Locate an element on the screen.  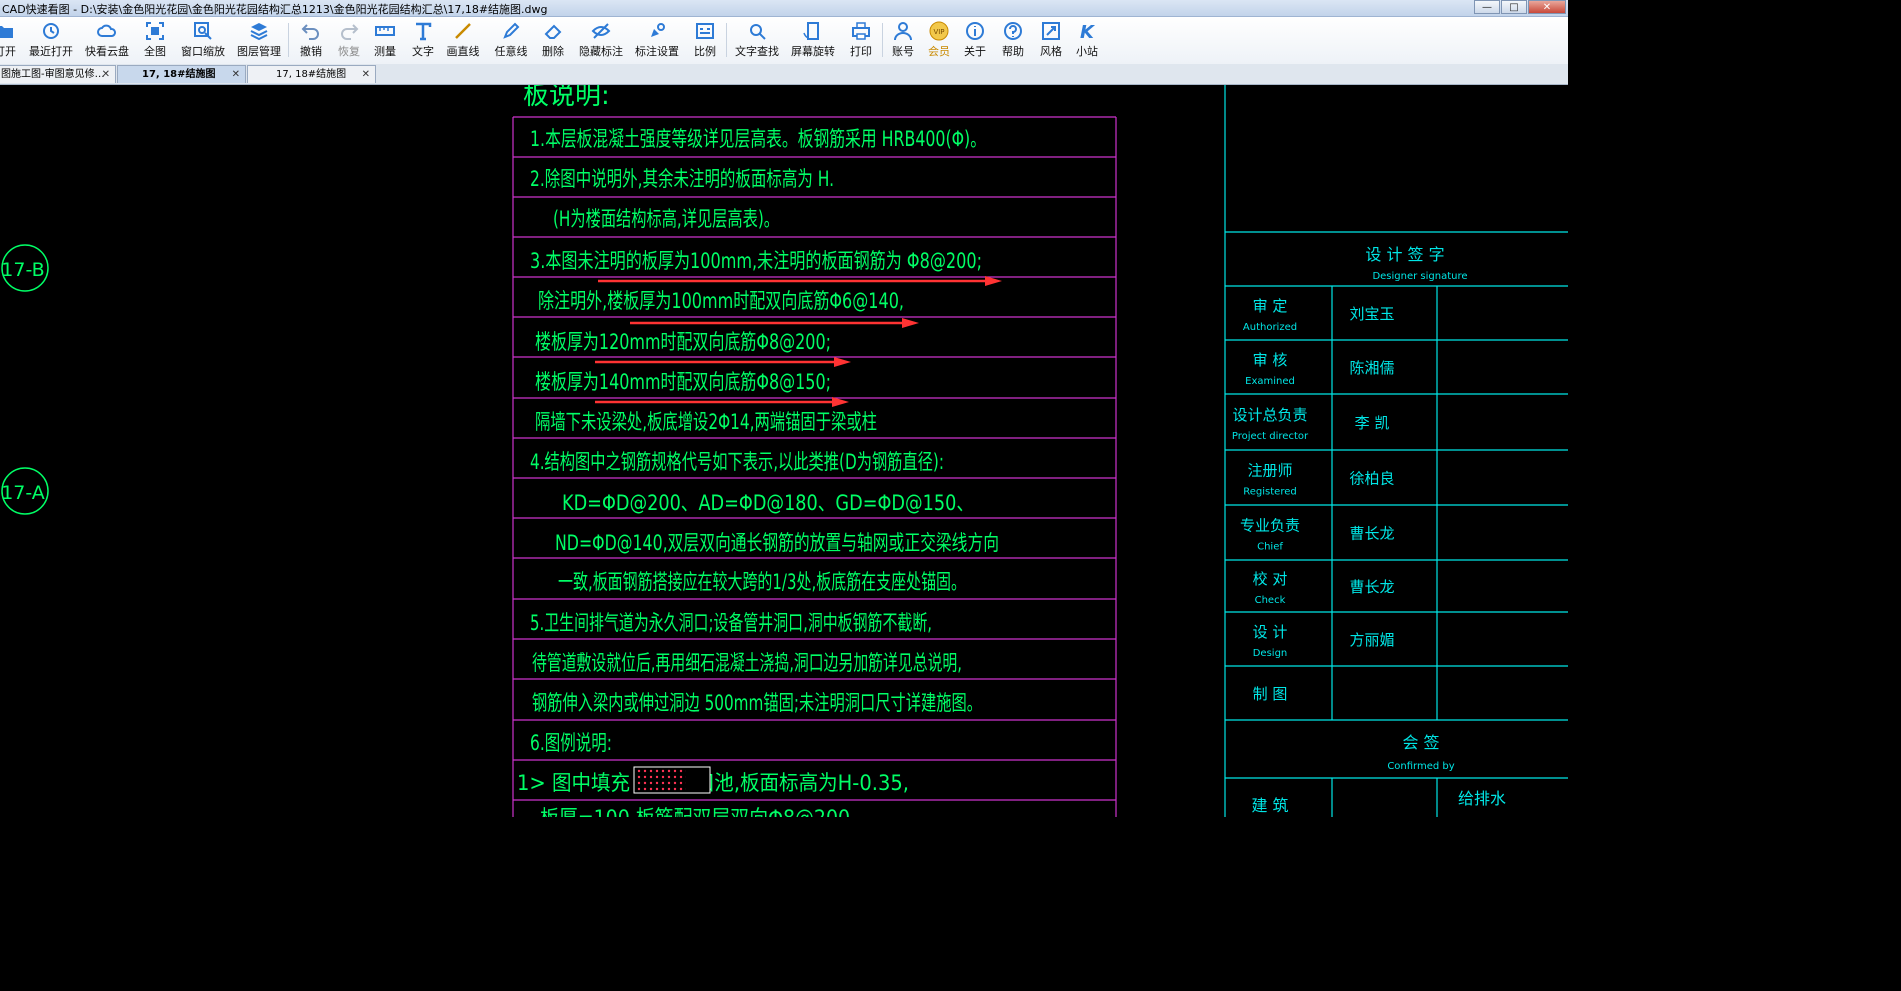
document-tab-1: 图施工图-审图意见修… ✕ is located at coordinates (58, 74).